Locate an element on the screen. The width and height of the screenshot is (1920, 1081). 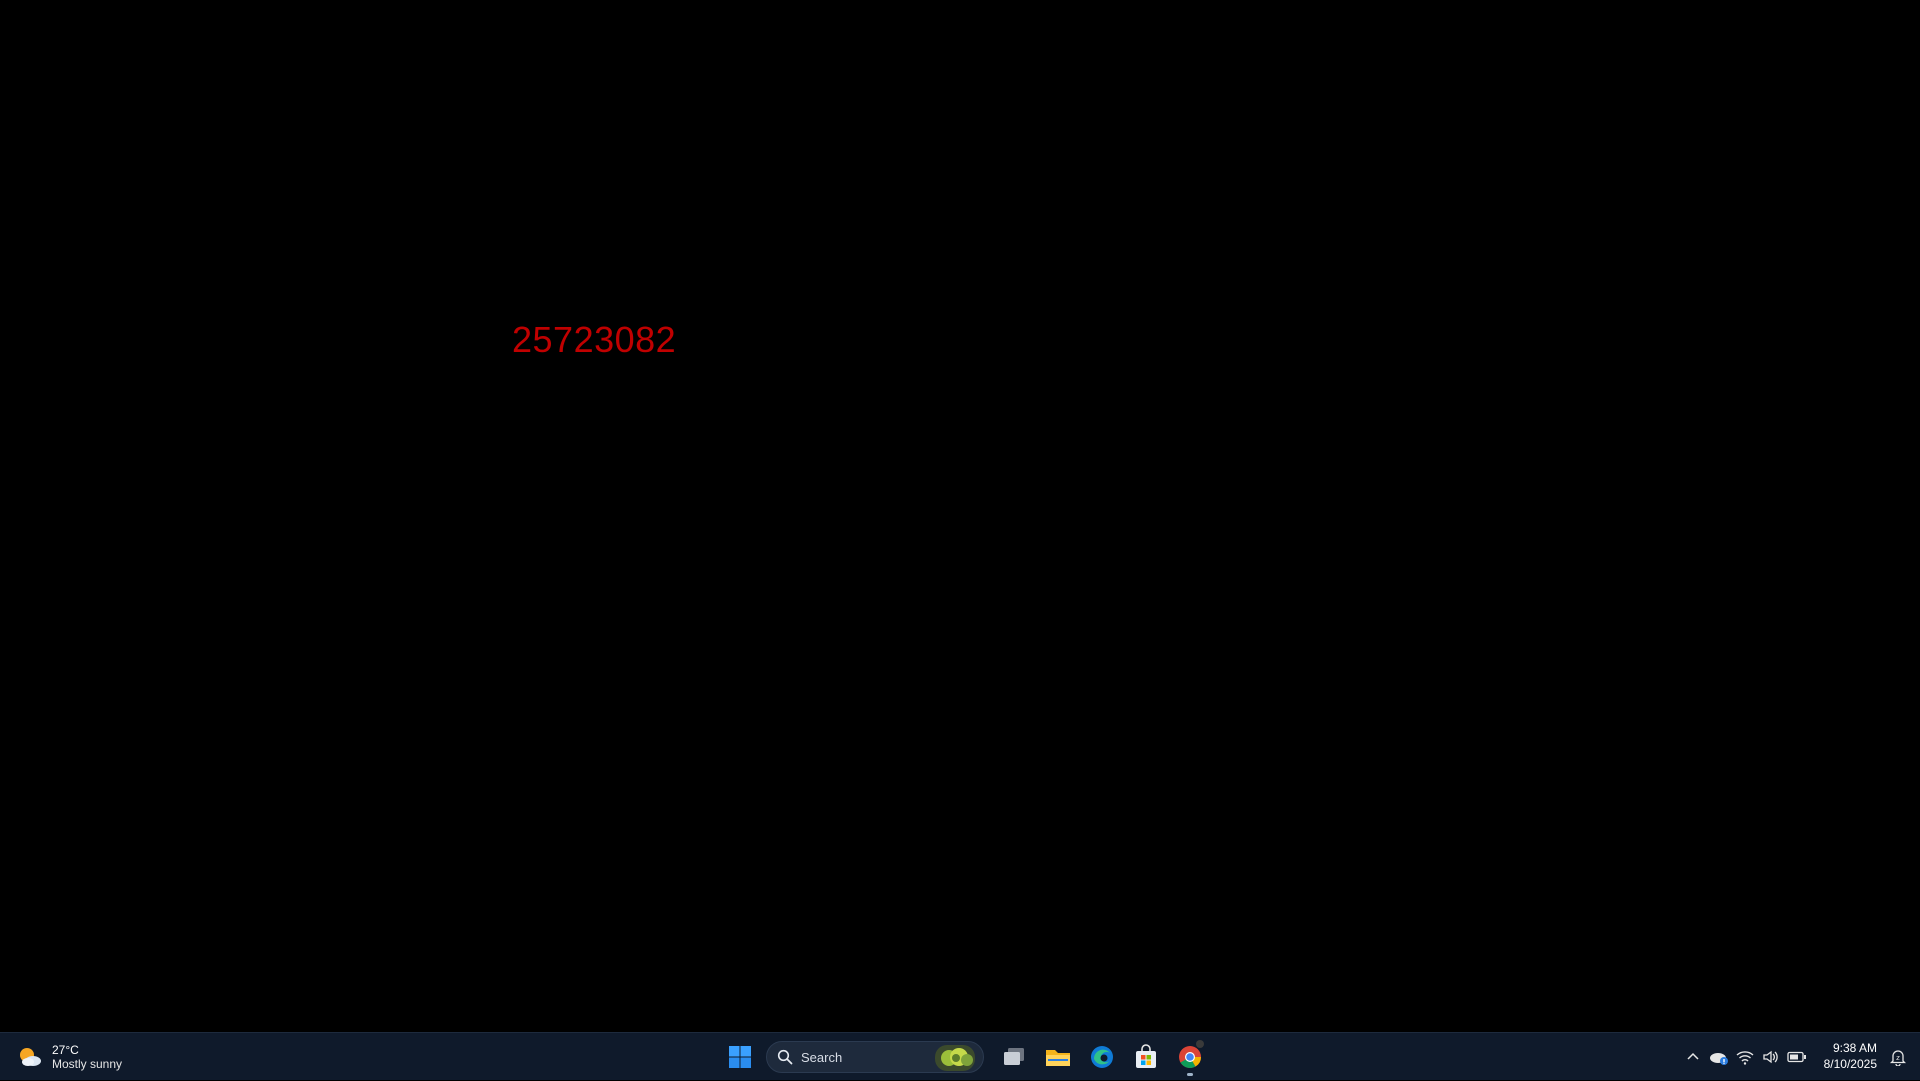
edge-button is located at coordinates (1102, 1057).